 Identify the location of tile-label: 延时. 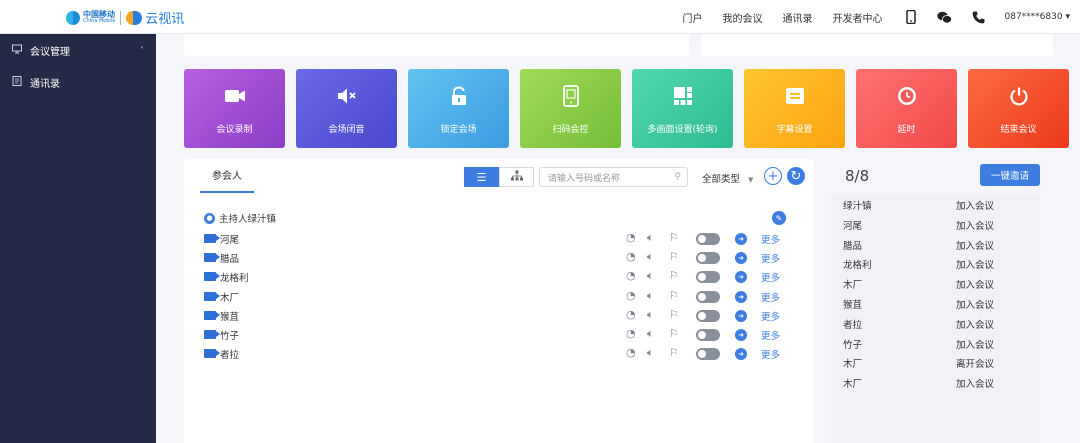
(906, 130).